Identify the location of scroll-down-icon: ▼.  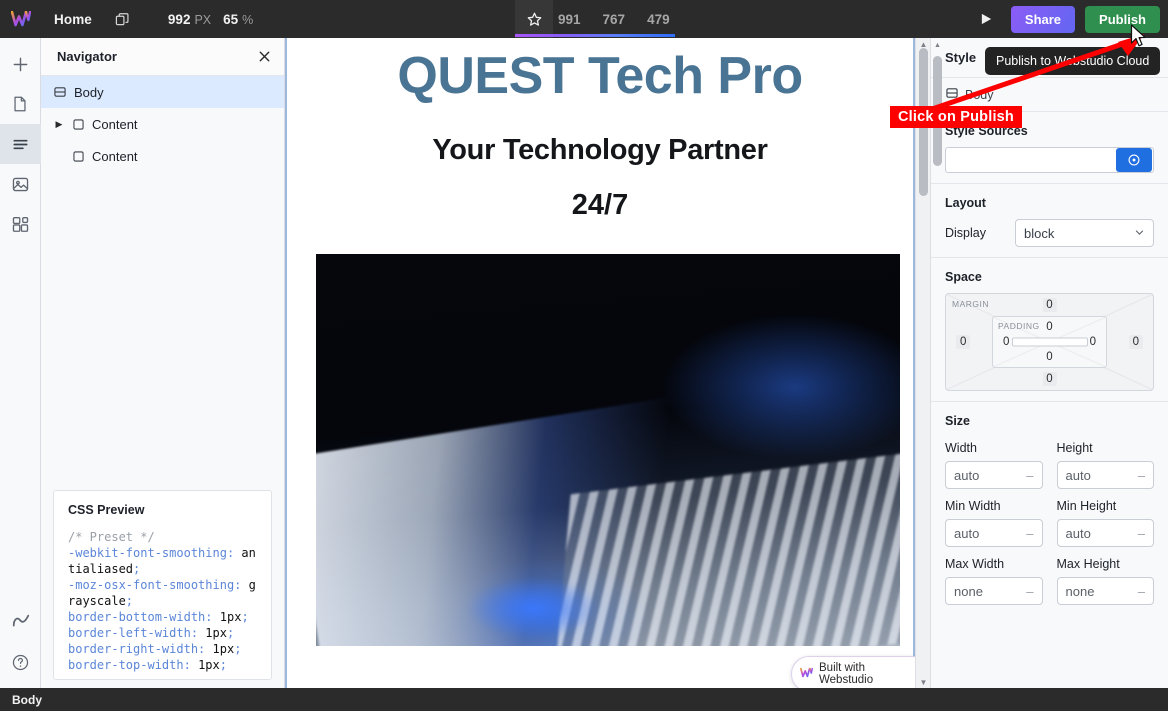
(923, 682).